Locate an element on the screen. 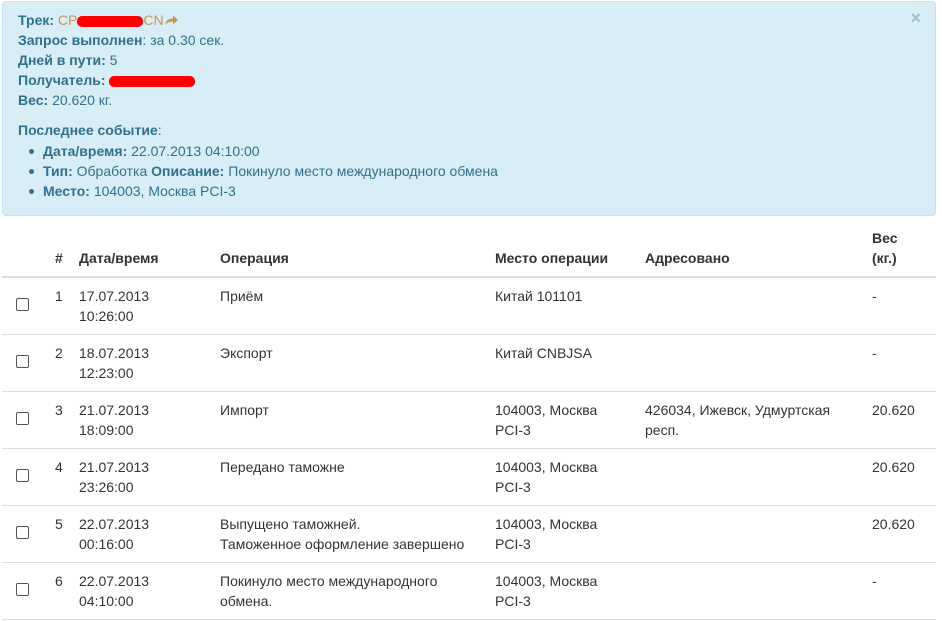 This screenshot has width=942, height=621. query-label: Запрос выполнен is located at coordinates (80, 40).